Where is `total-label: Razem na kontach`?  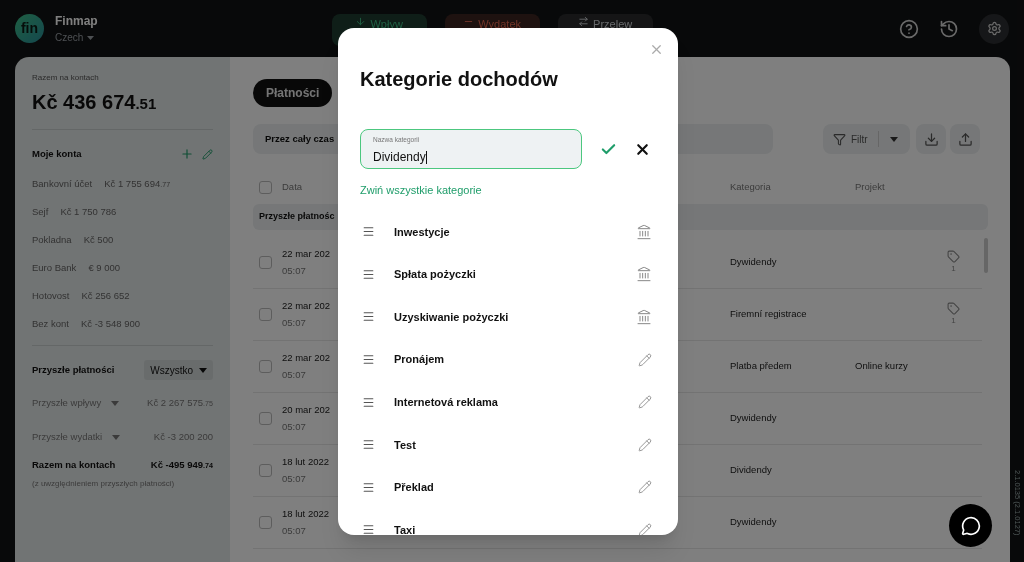 total-label: Razem na kontach is located at coordinates (66, 78).